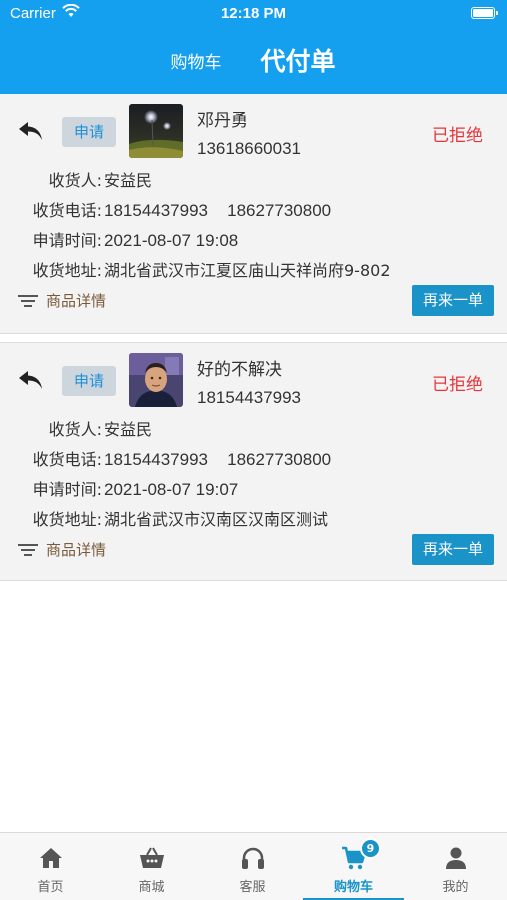 The width and height of the screenshot is (507, 900). What do you see at coordinates (216, 519) in the screenshot?
I see `address-value: 湖北省武汉市汉南区汉南区测试` at bounding box center [216, 519].